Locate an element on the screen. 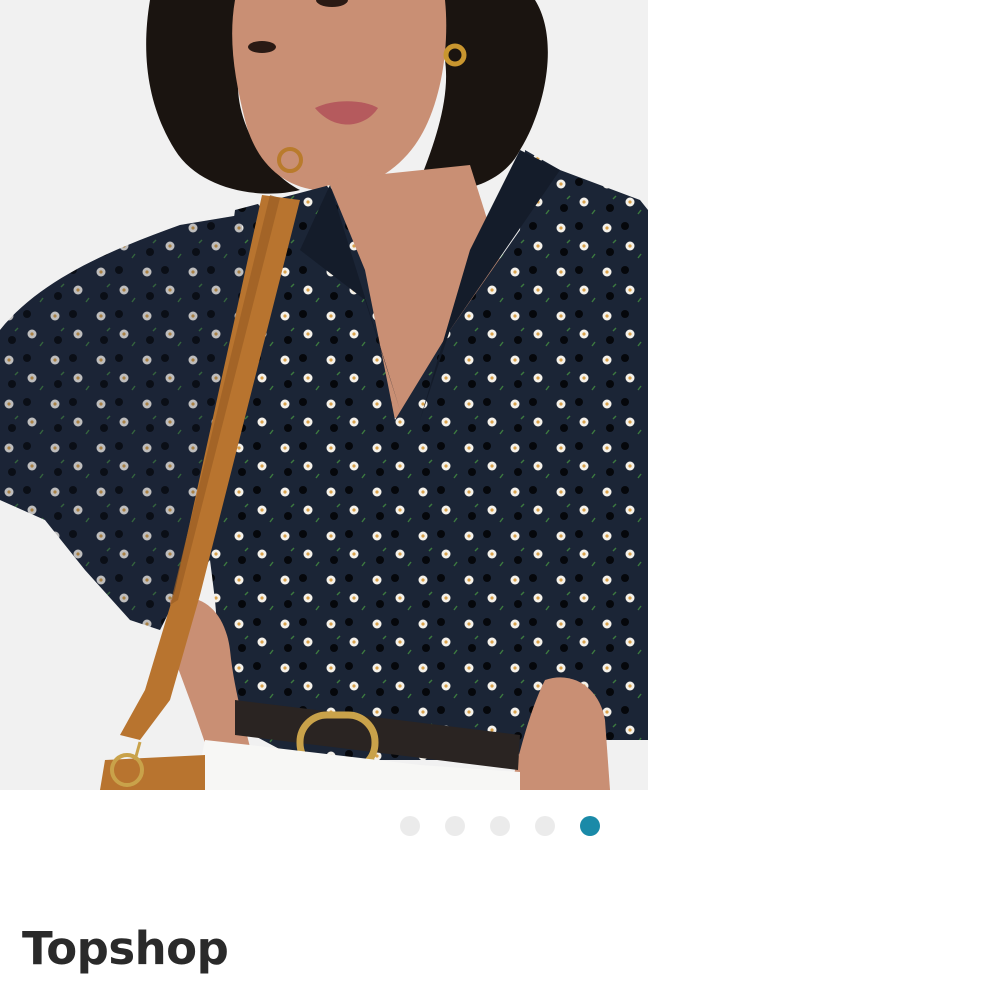 Image resolution: width=1000 pixels, height=1000 pixels. carousel-pager is located at coordinates (500, 826).